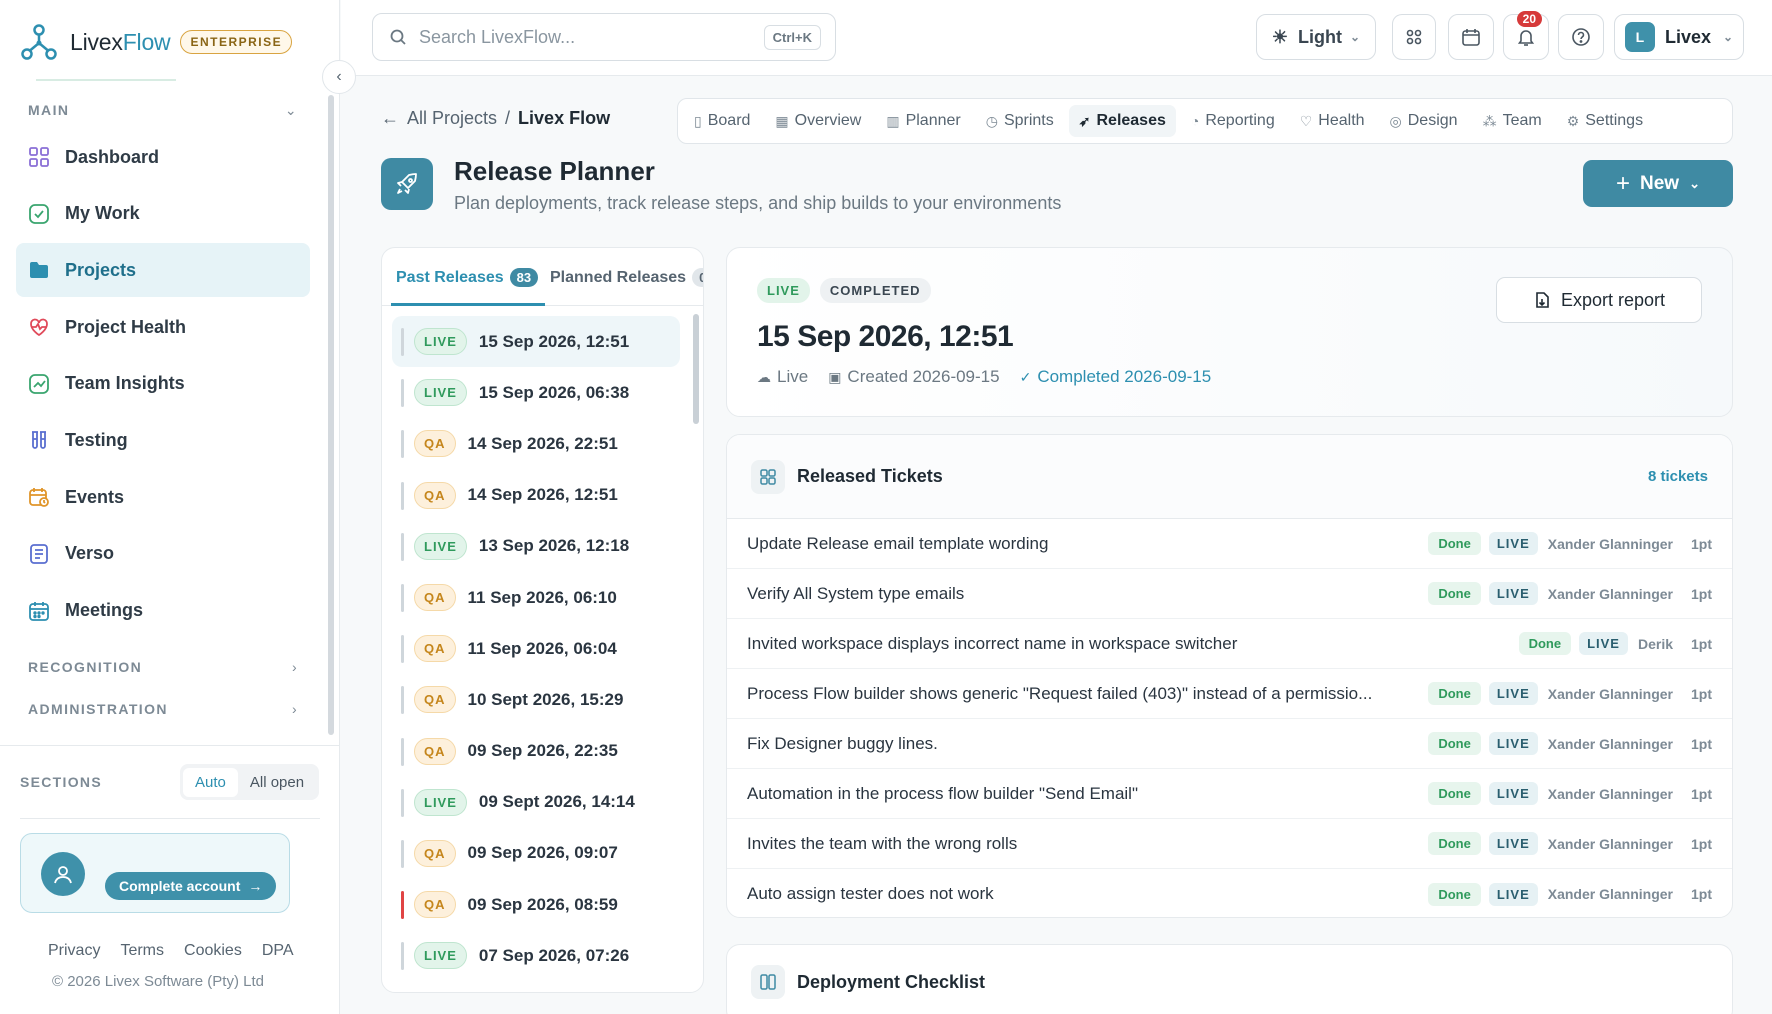  Describe the element at coordinates (1233, 121) in the screenshot. I see `tab-reporting: ◔ Reporting` at that location.